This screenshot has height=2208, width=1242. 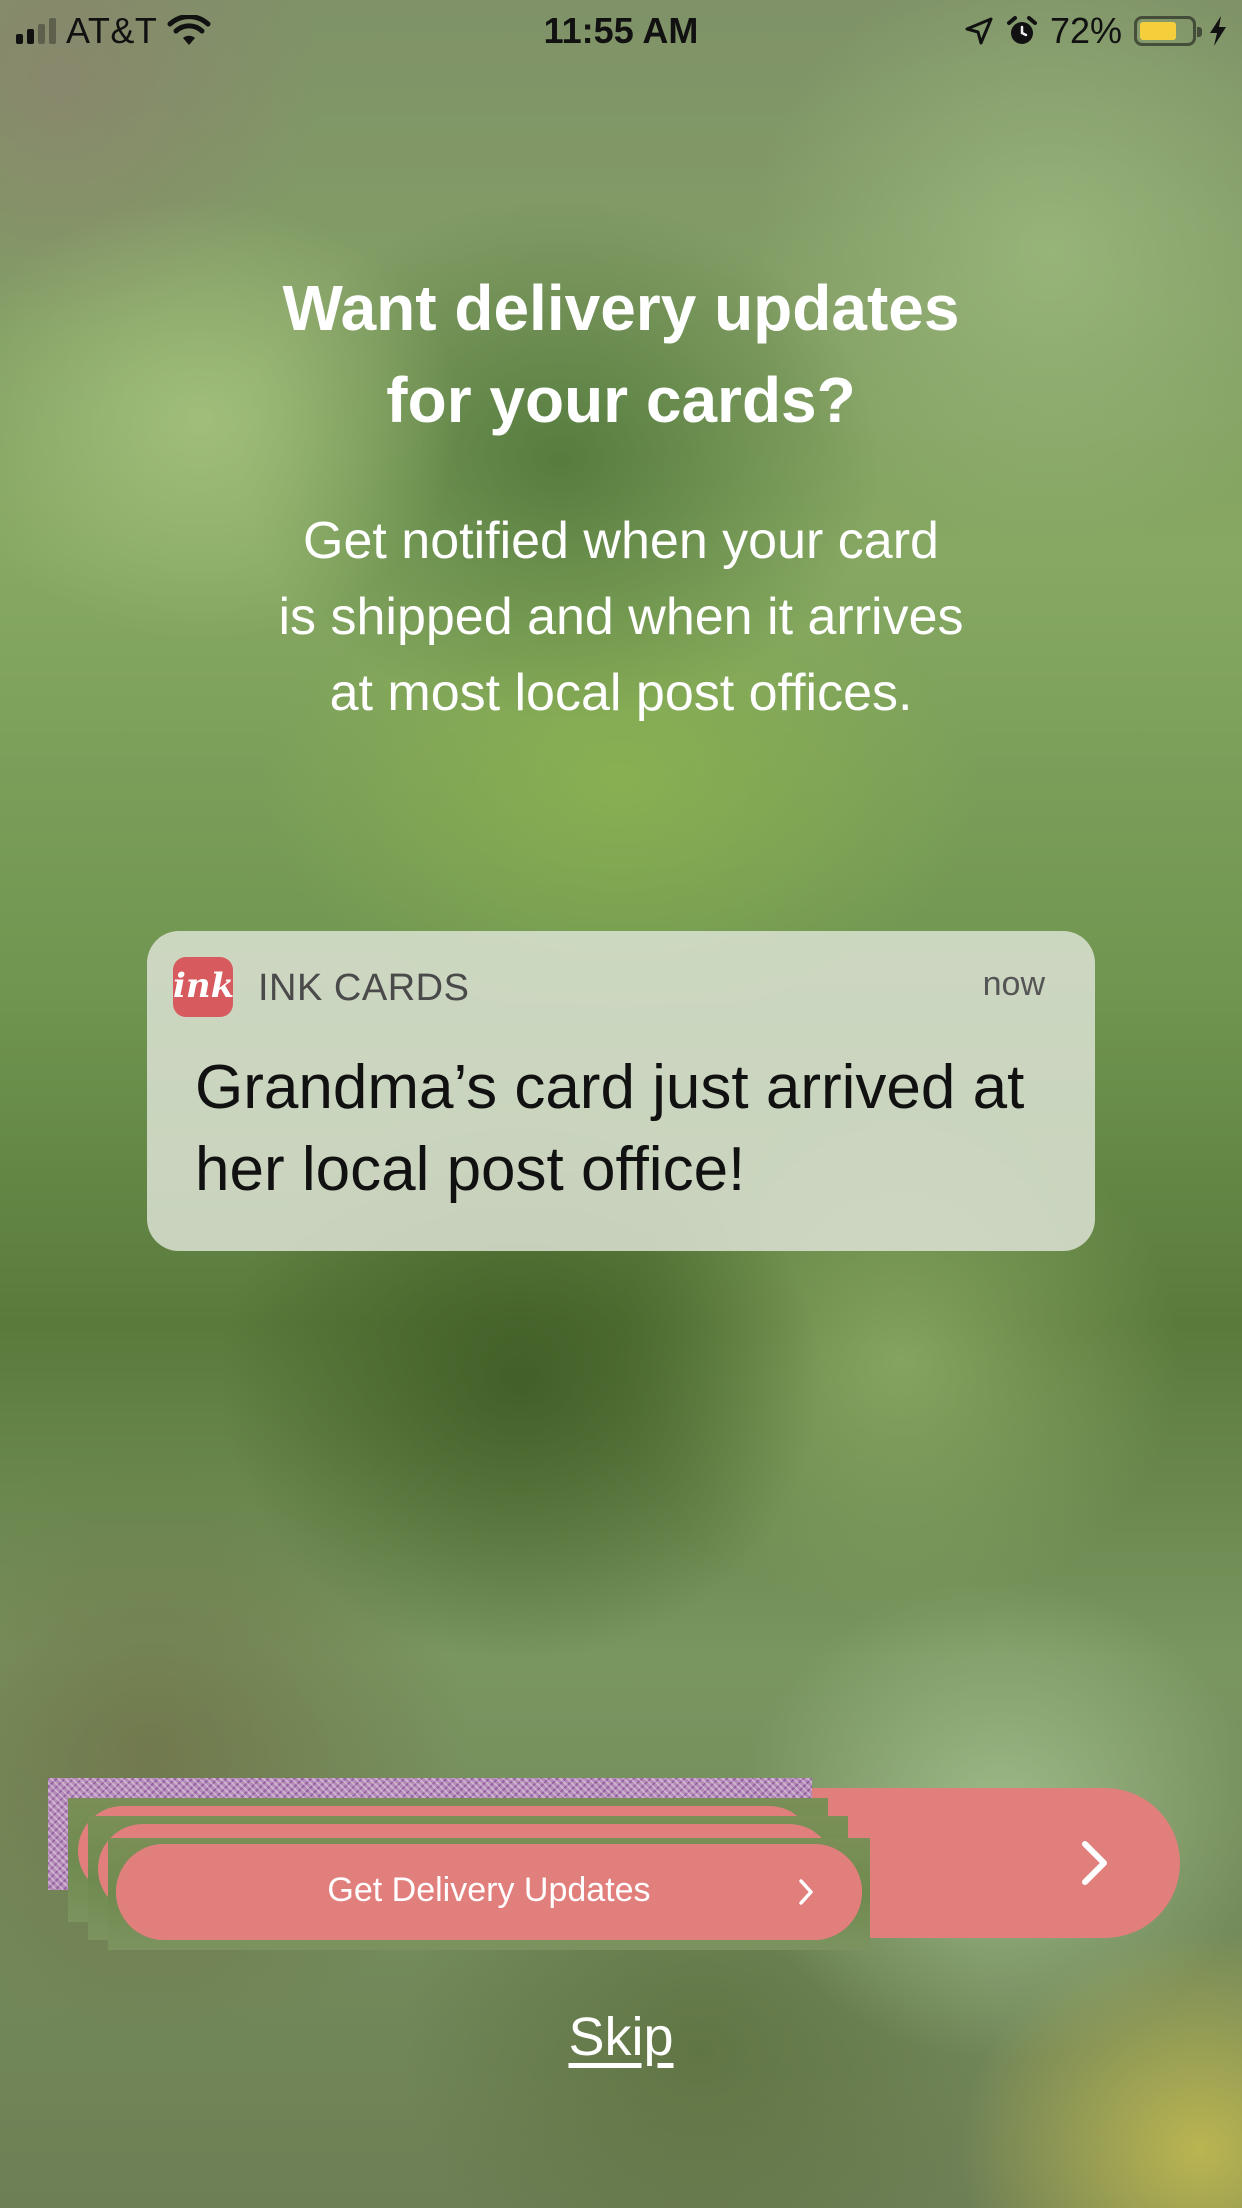 I want to click on status-bar: AT&T 11:55 AM 72%, so click(x=621, y=30).